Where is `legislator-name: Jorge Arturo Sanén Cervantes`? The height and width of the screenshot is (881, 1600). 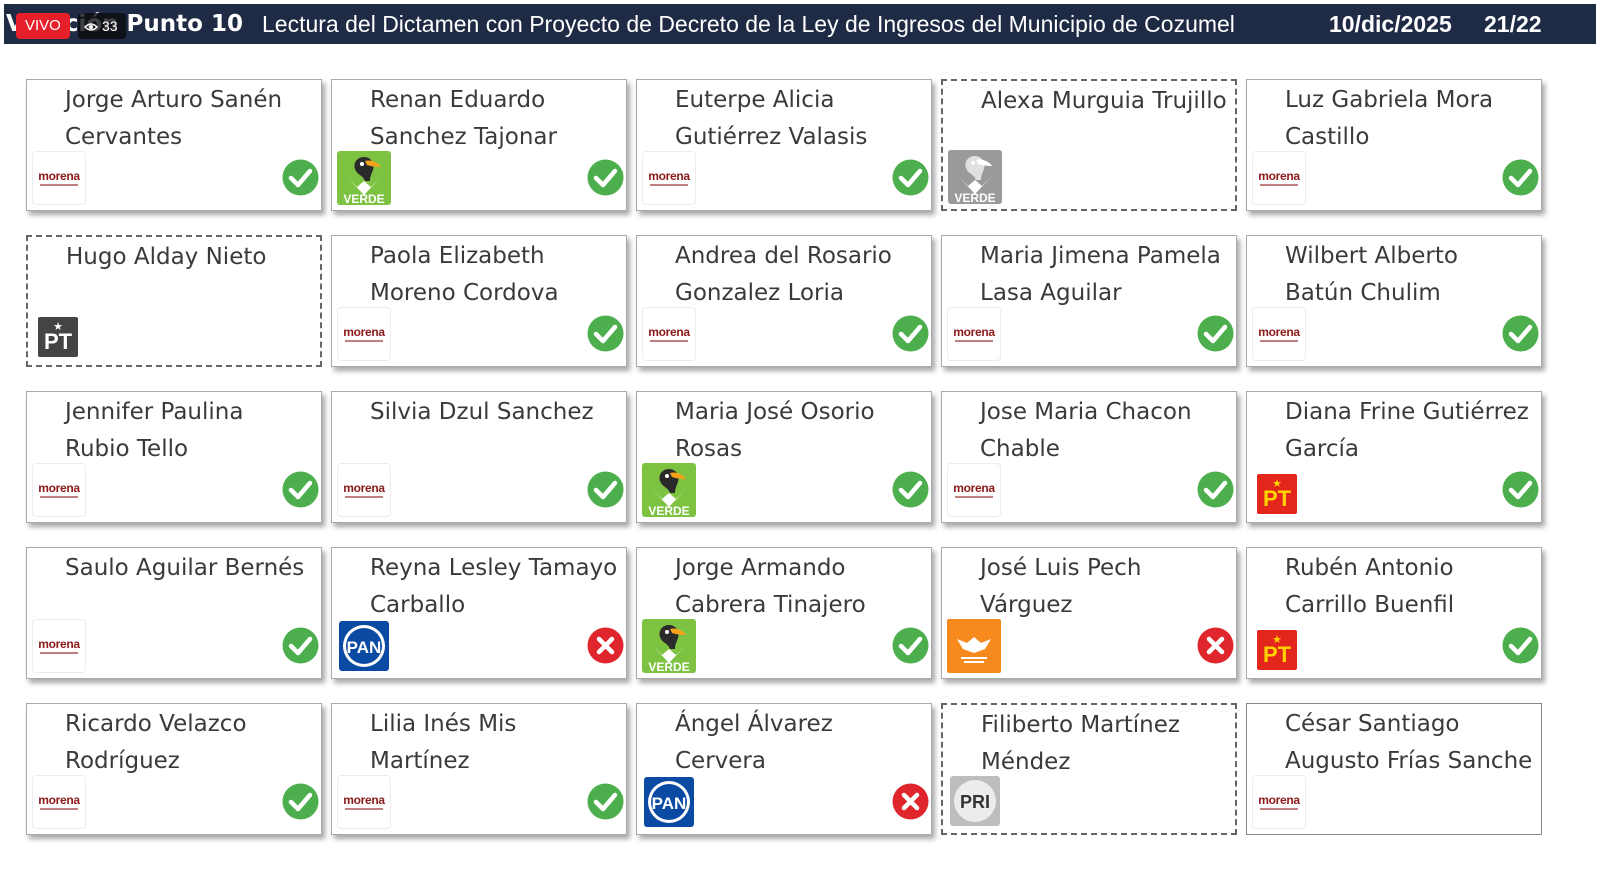 legislator-name: Jorge Arturo Sanén Cervantes is located at coordinates (174, 118).